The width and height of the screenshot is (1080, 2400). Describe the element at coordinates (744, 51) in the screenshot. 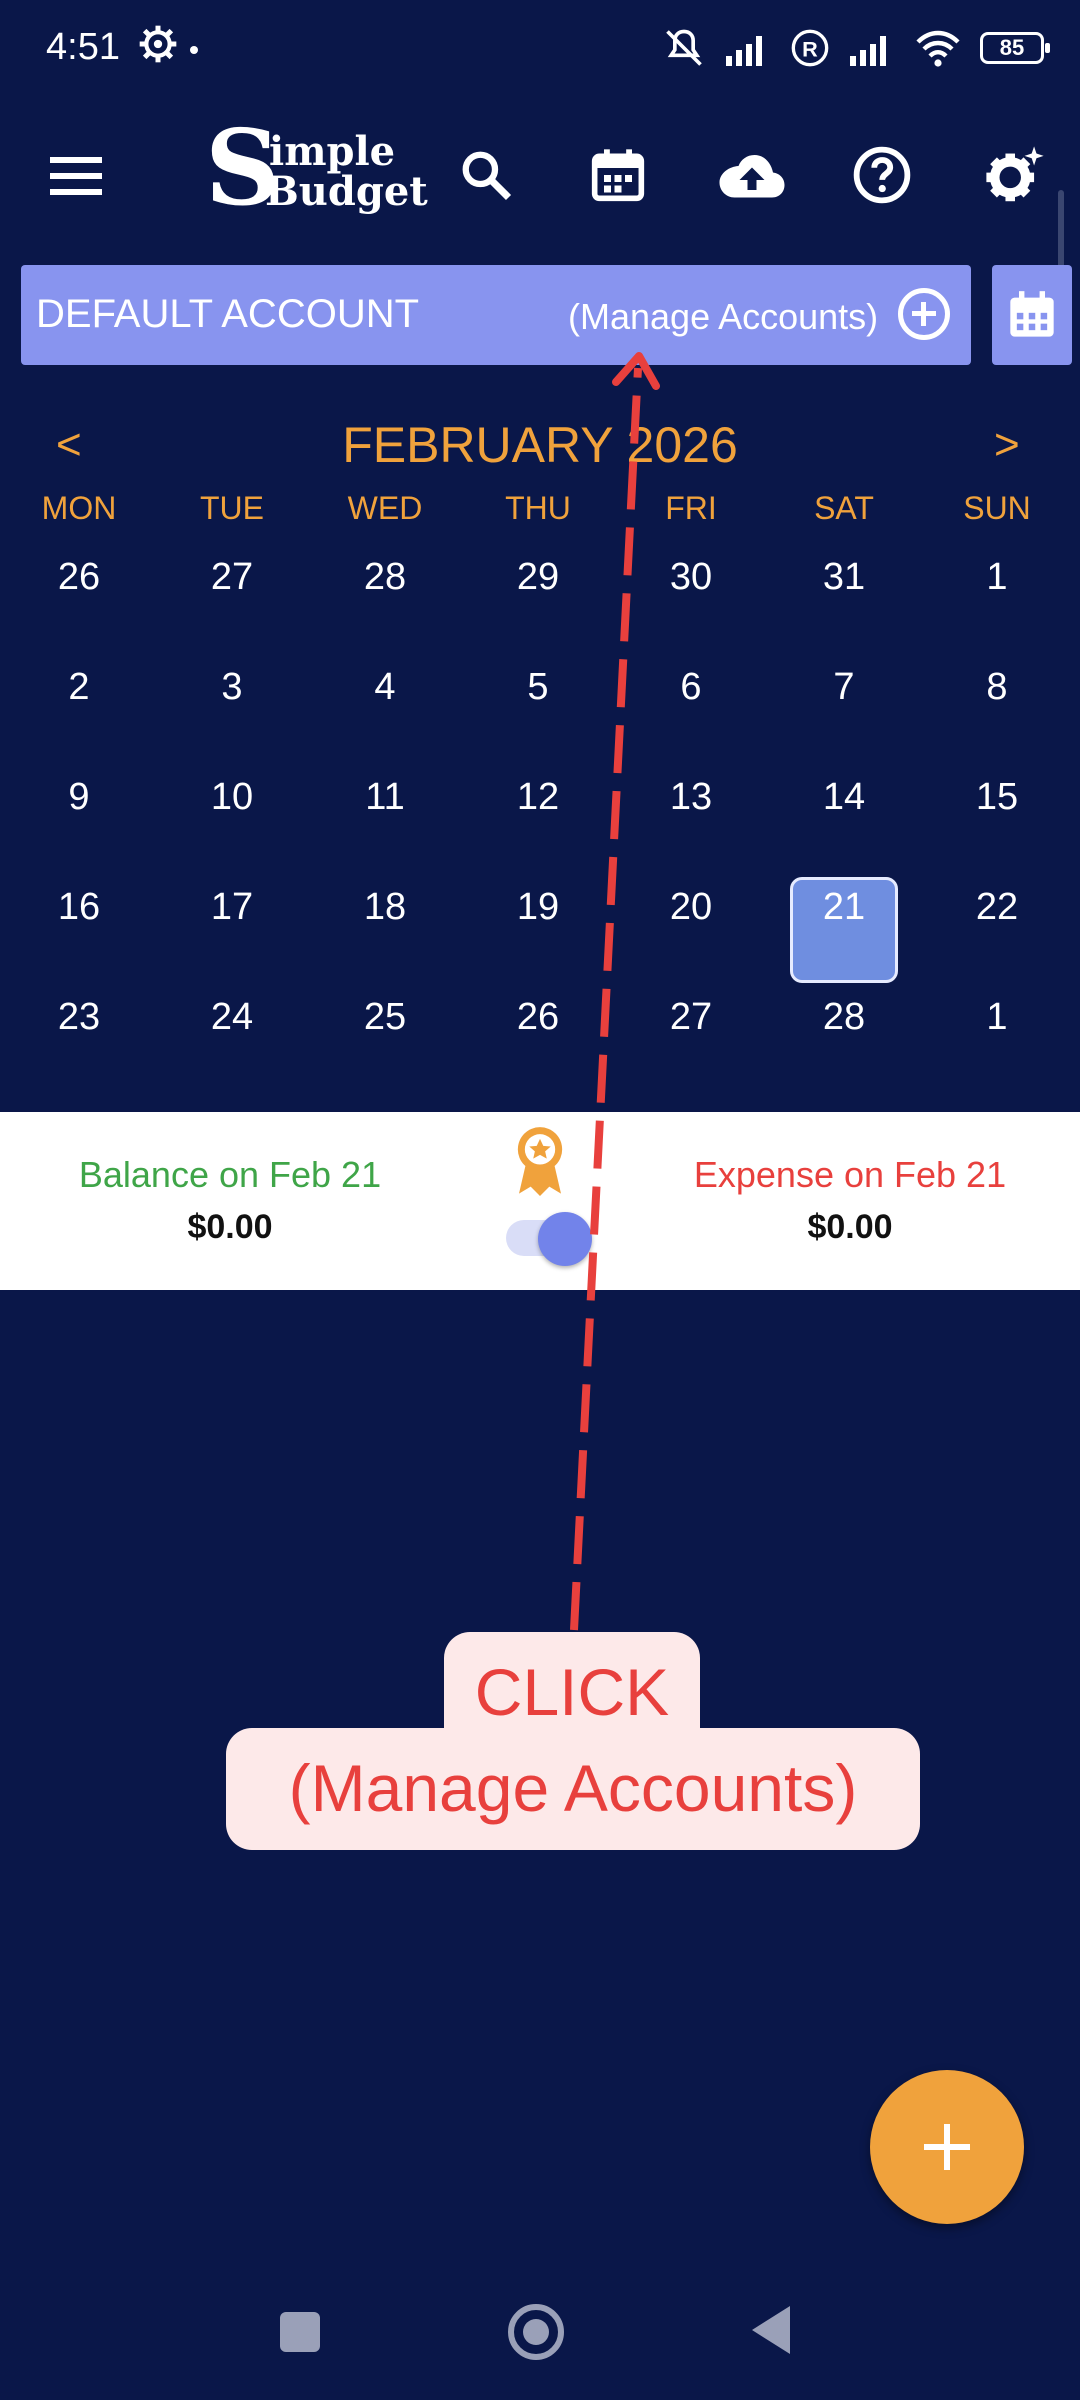

I see `signal-icon` at that location.